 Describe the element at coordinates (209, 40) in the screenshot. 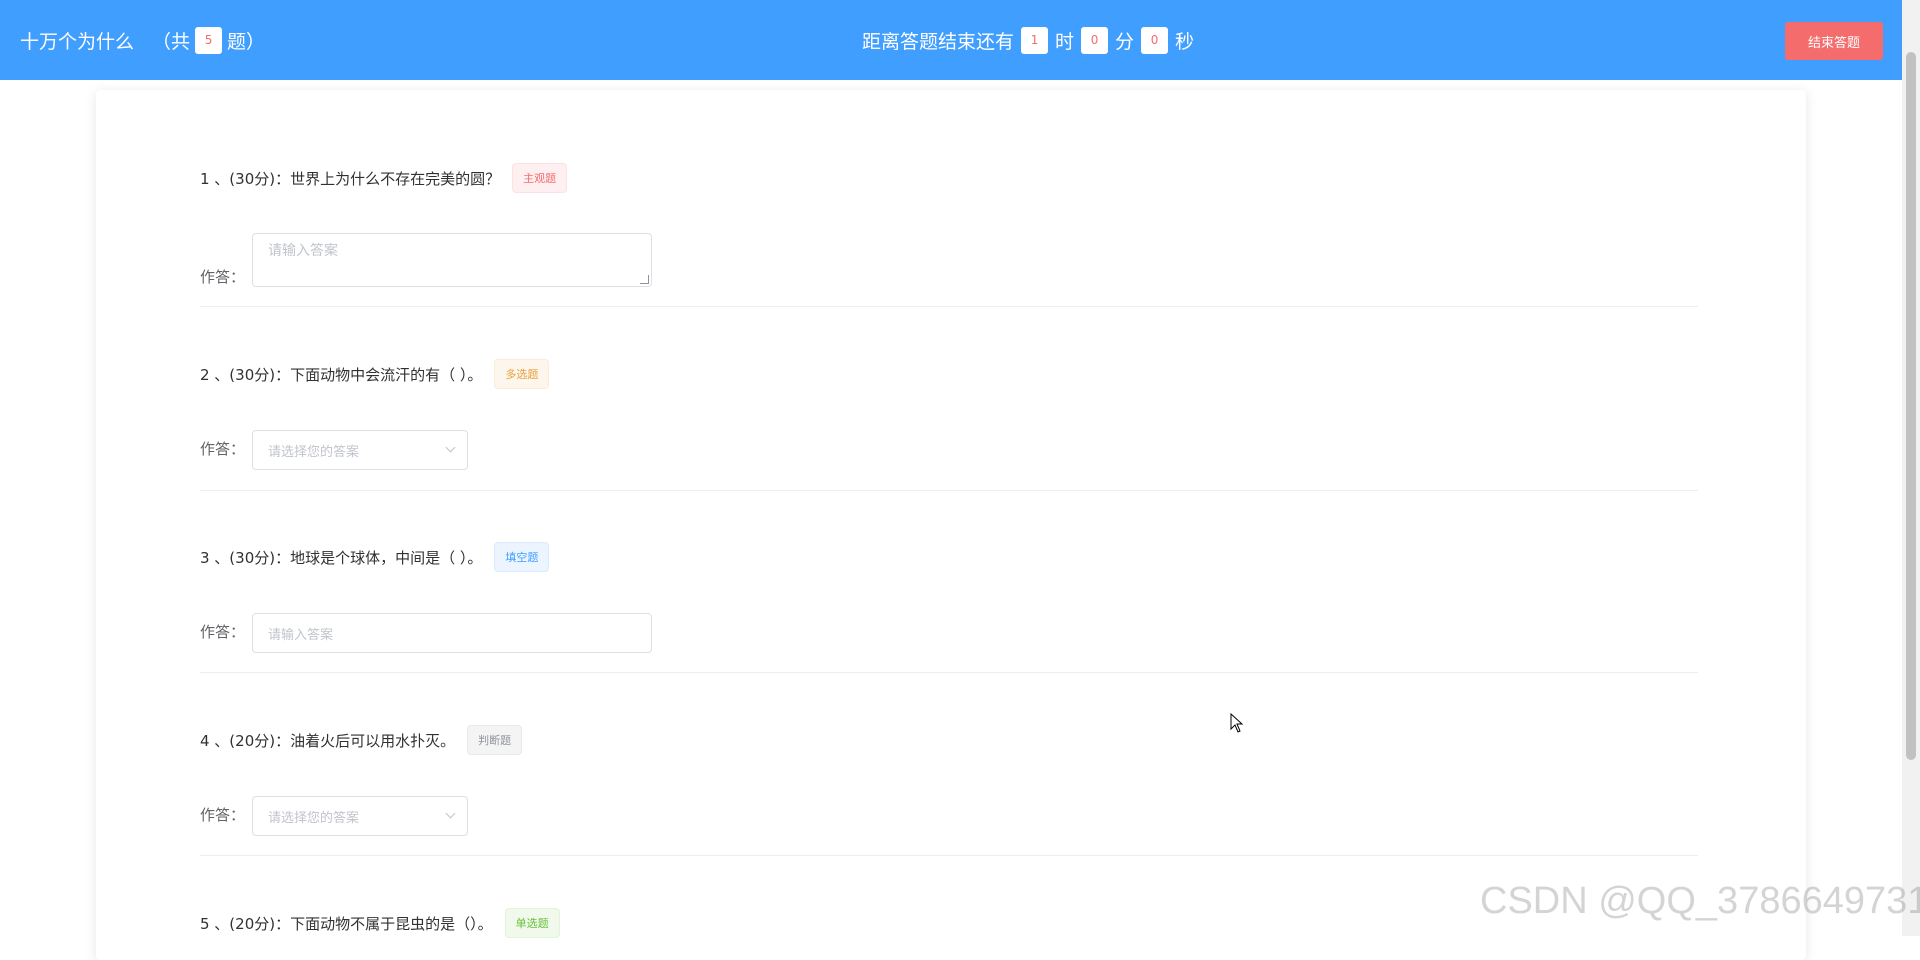

I see `question-count-badge: 5` at that location.